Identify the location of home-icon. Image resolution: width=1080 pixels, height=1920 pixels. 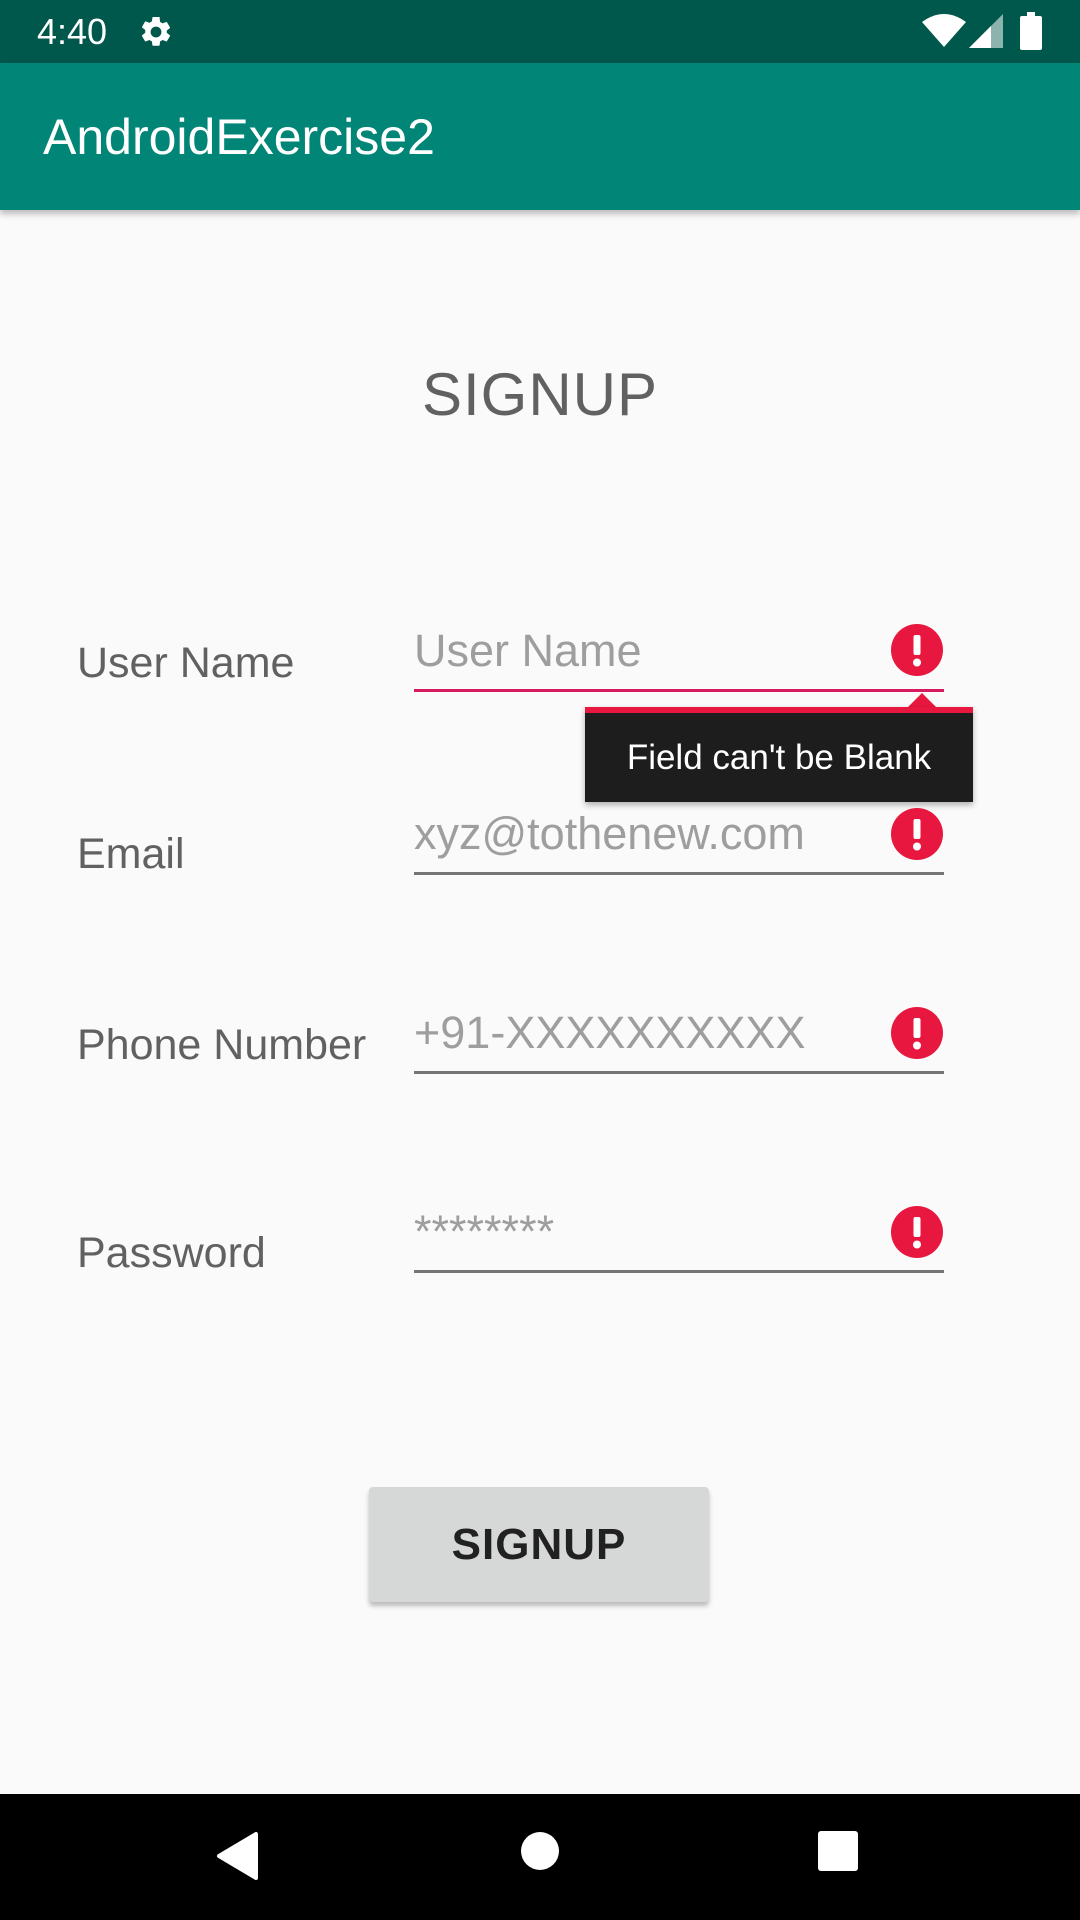
(540, 1851).